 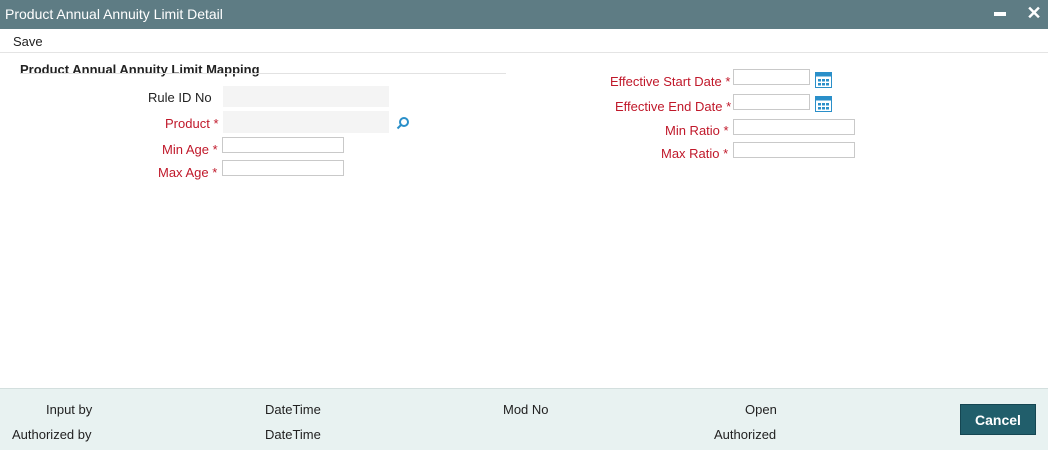 I want to click on window-title: Product Annual Annuity Limit Detail, so click(x=114, y=14).